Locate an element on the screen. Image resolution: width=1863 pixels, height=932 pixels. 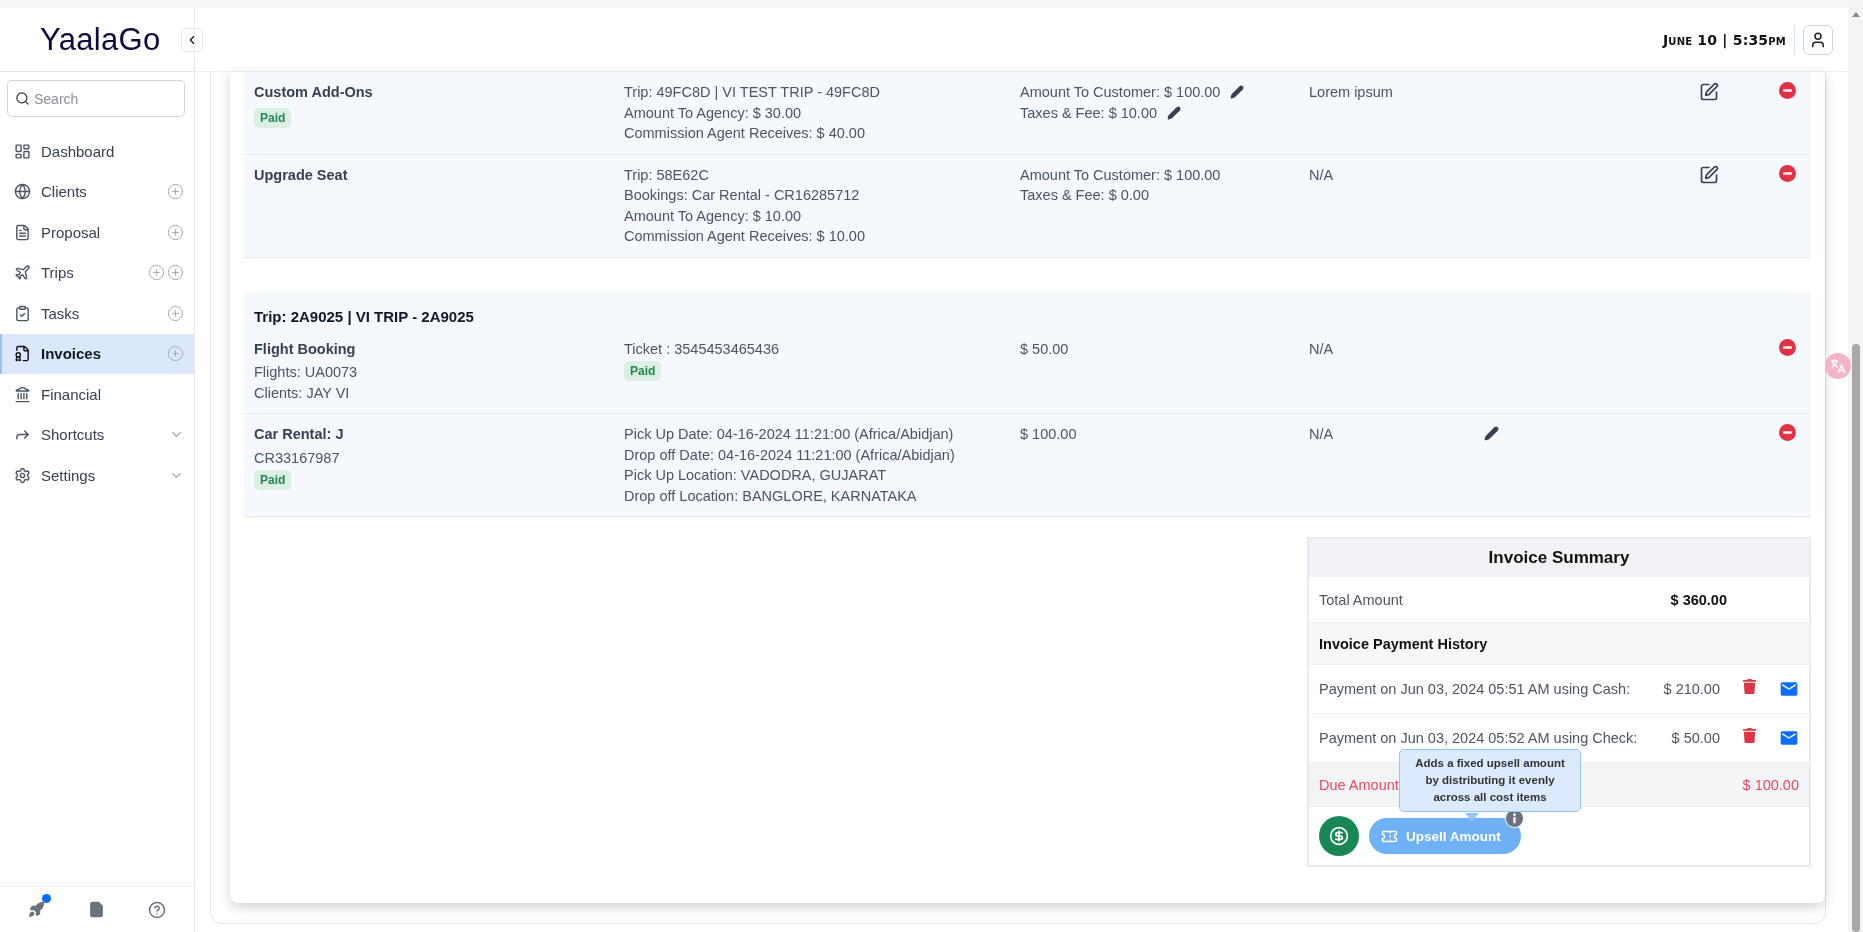
search-field: Search is located at coordinates (96, 98).